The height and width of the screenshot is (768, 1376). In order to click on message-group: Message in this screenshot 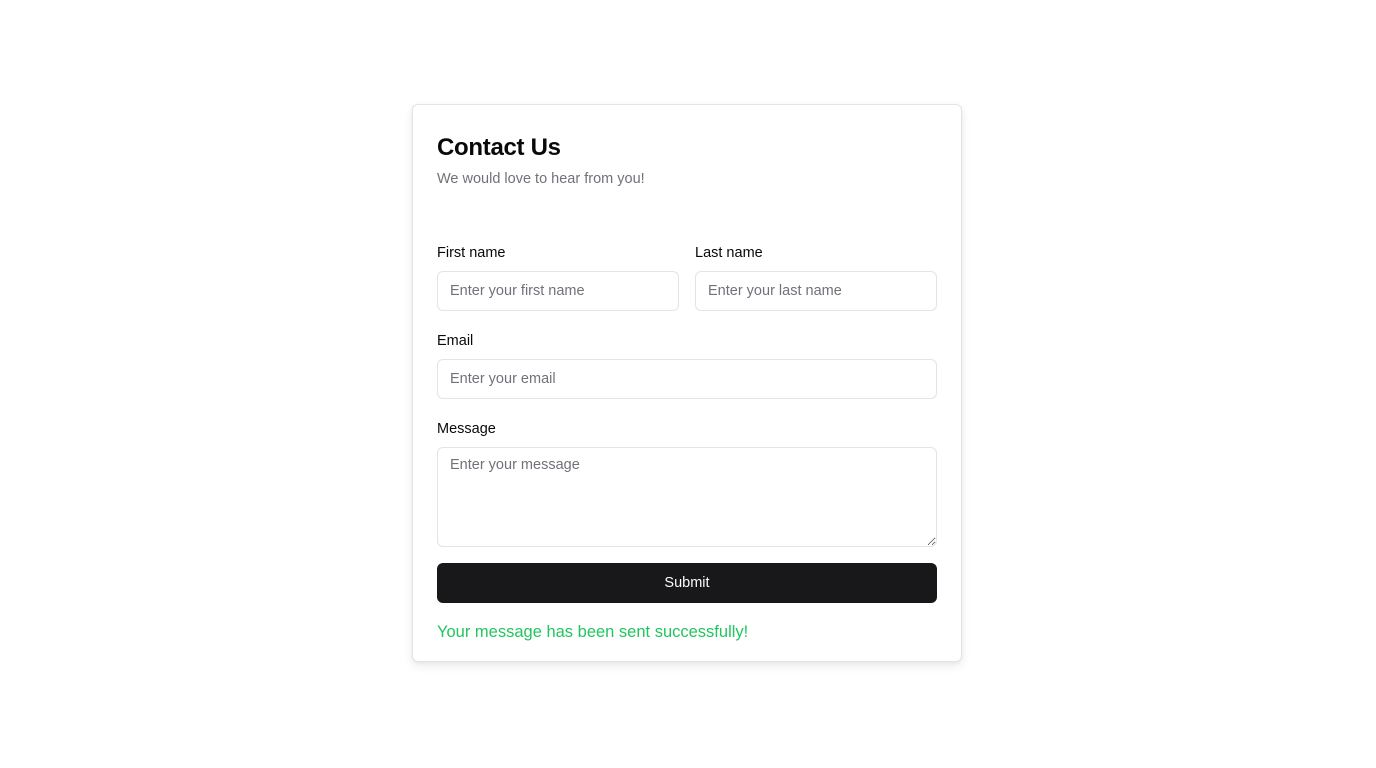, I will do `click(687, 483)`.